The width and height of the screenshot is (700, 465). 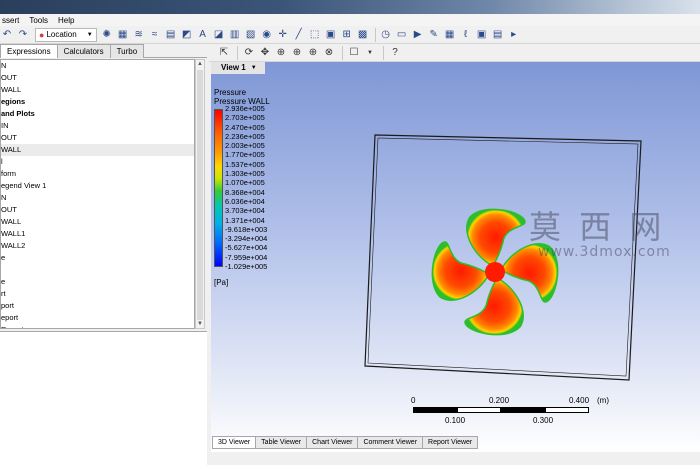 I want to click on streamline-icon: ≋, so click(x=139, y=35).